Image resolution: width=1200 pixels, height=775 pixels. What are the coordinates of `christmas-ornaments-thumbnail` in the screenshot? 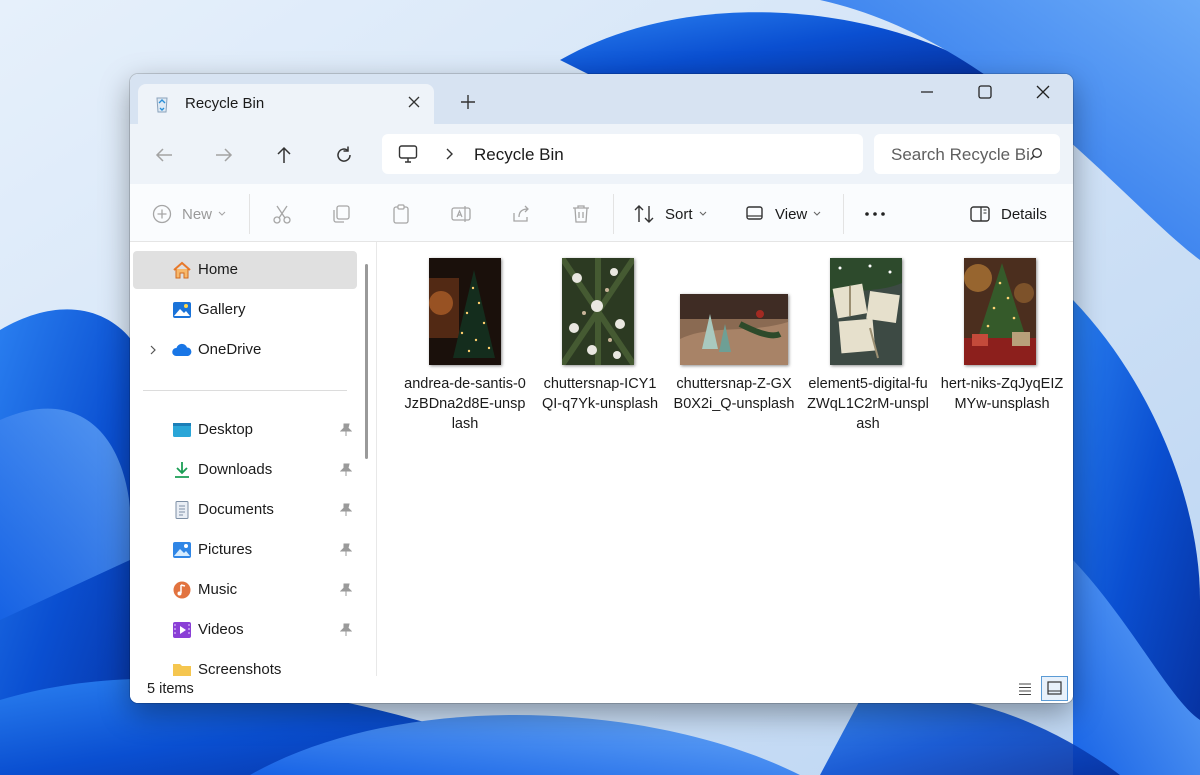 It's located at (598, 311).